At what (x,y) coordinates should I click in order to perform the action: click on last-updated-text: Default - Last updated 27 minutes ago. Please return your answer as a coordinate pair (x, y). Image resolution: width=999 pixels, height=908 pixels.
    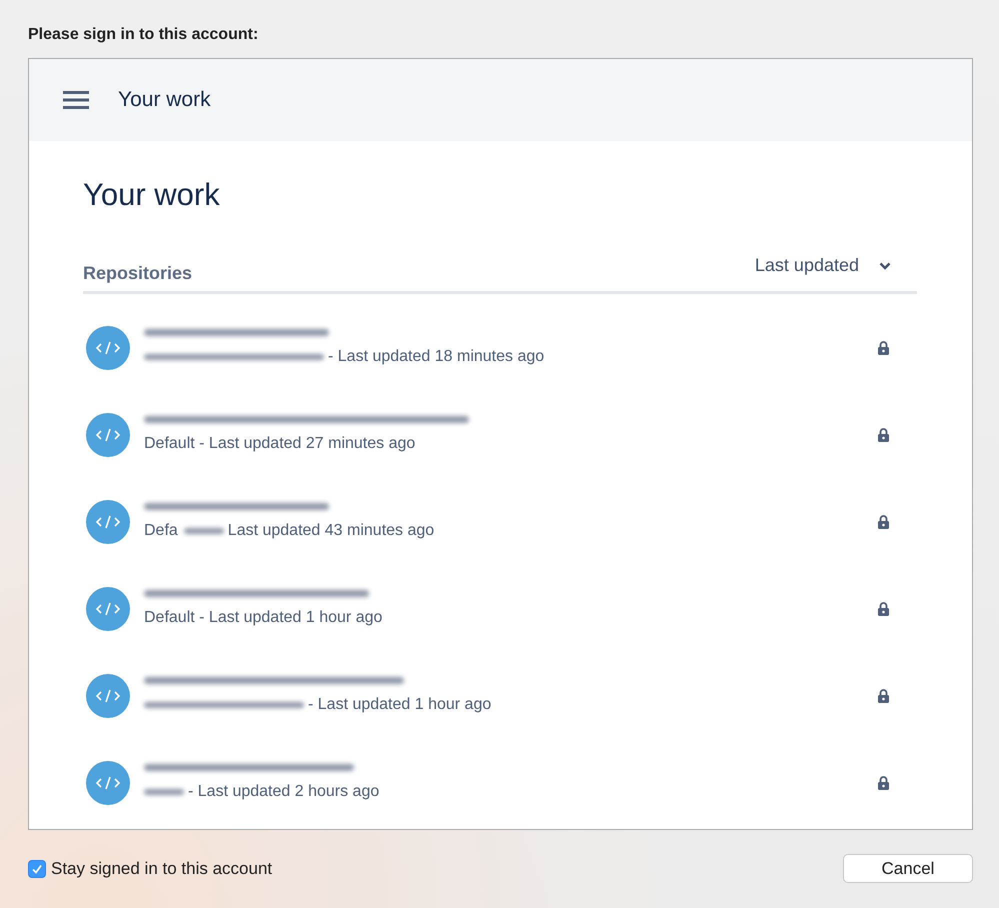
    Looking at the image, I should click on (280, 444).